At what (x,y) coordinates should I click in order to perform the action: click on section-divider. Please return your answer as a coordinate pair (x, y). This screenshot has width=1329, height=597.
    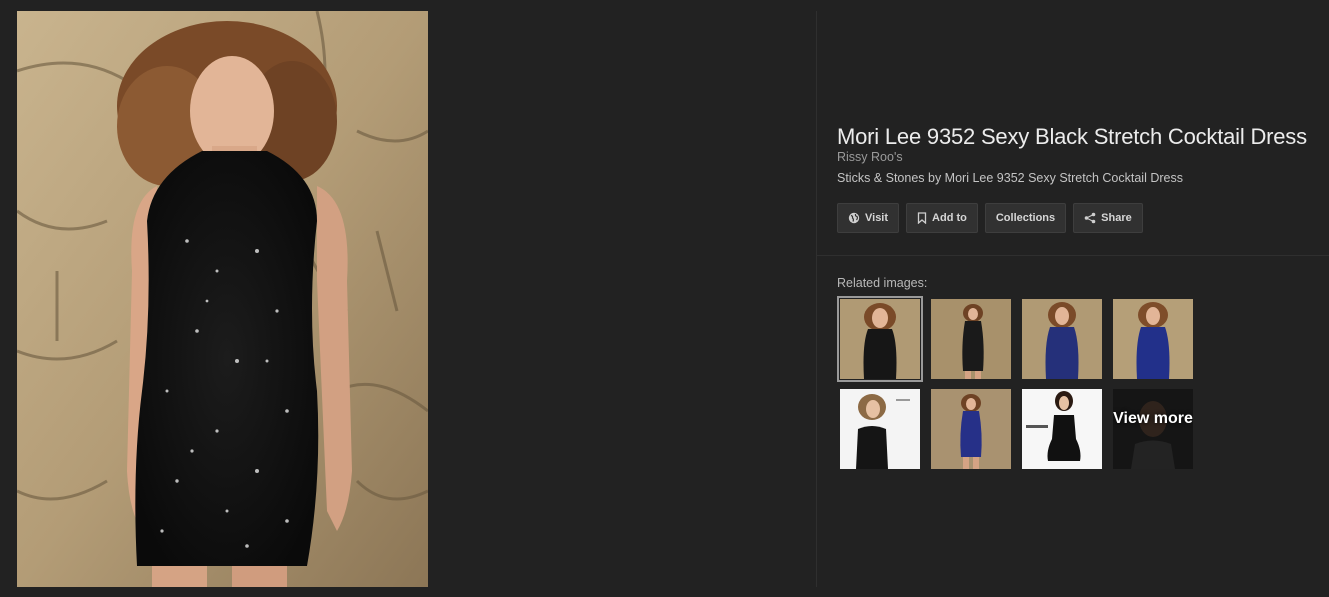
    Looking at the image, I should click on (1073, 255).